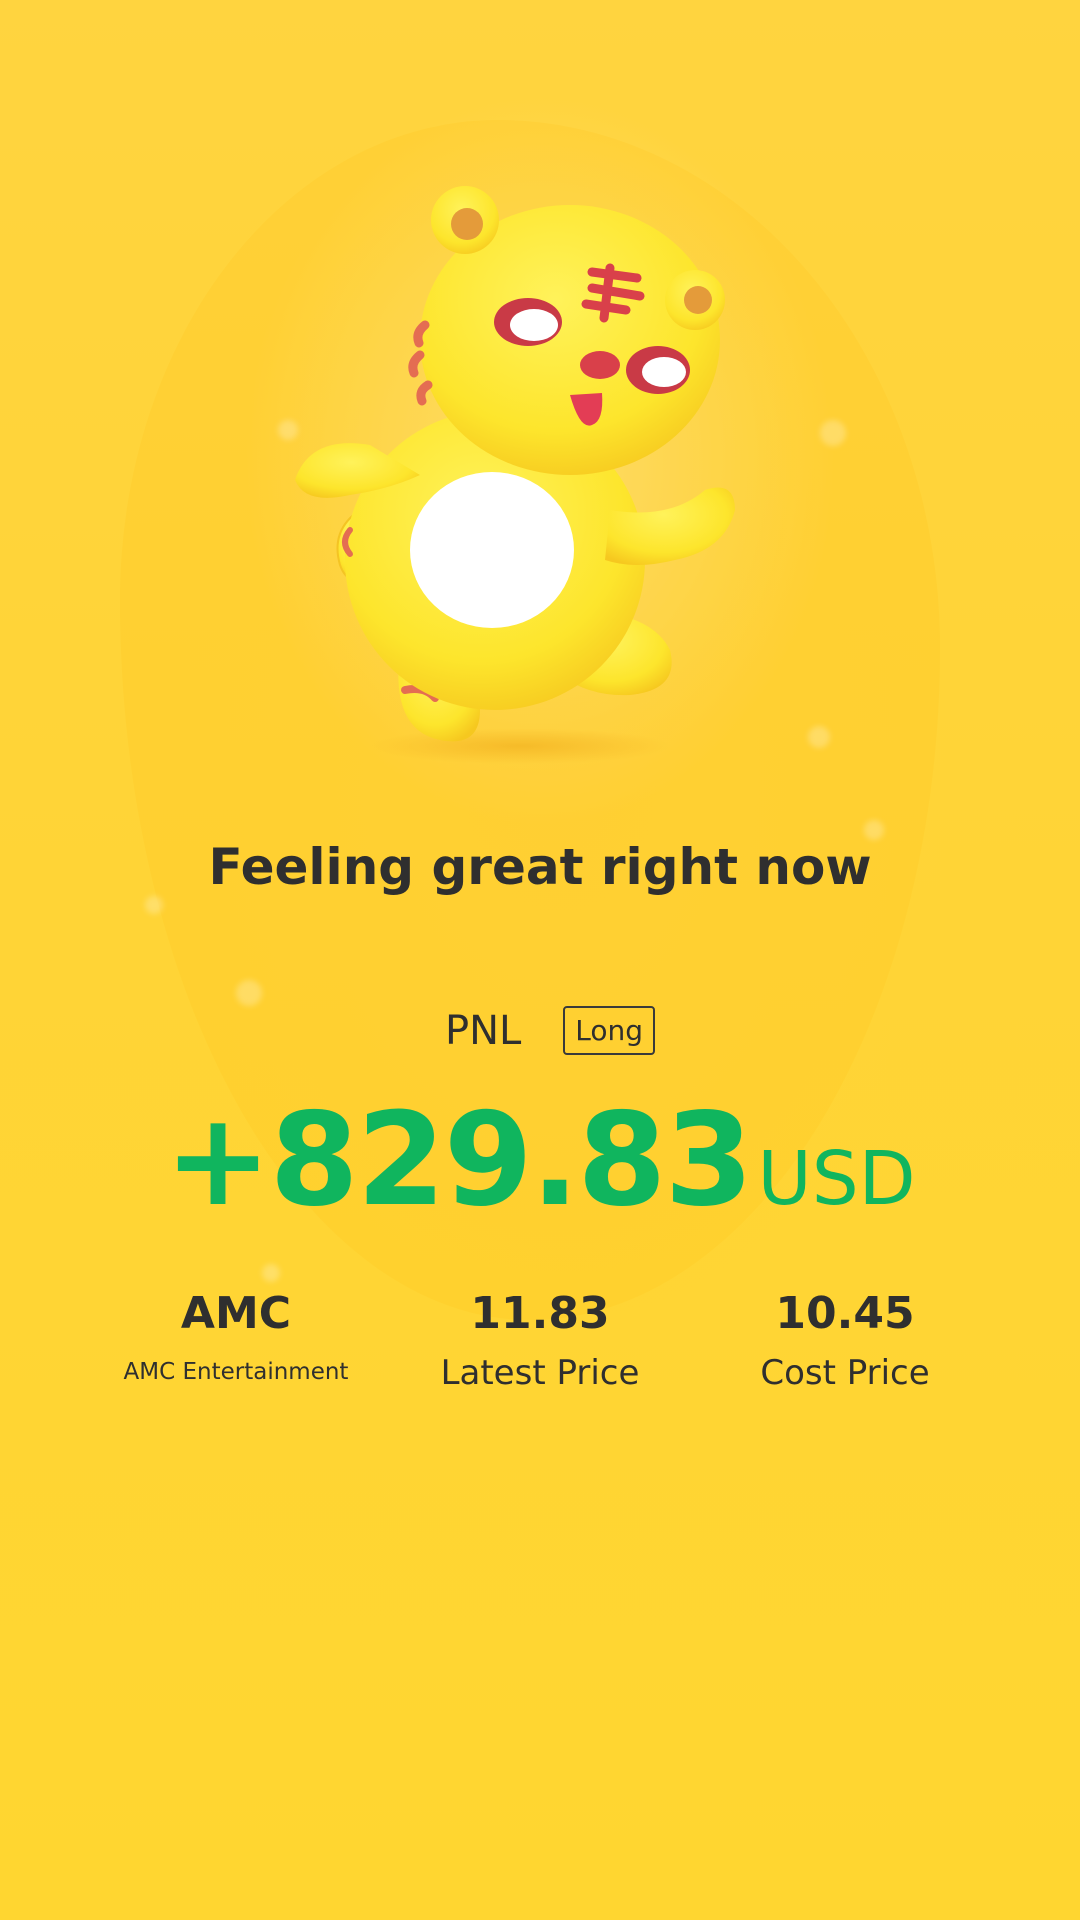  What do you see at coordinates (540, 1313) in the screenshot?
I see `latest-price-value: 11.83` at bounding box center [540, 1313].